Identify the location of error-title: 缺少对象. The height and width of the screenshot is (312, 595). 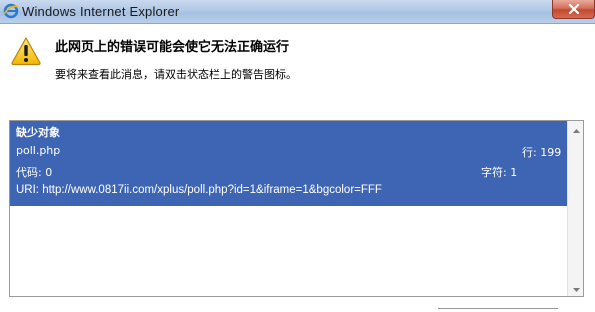
(38, 132).